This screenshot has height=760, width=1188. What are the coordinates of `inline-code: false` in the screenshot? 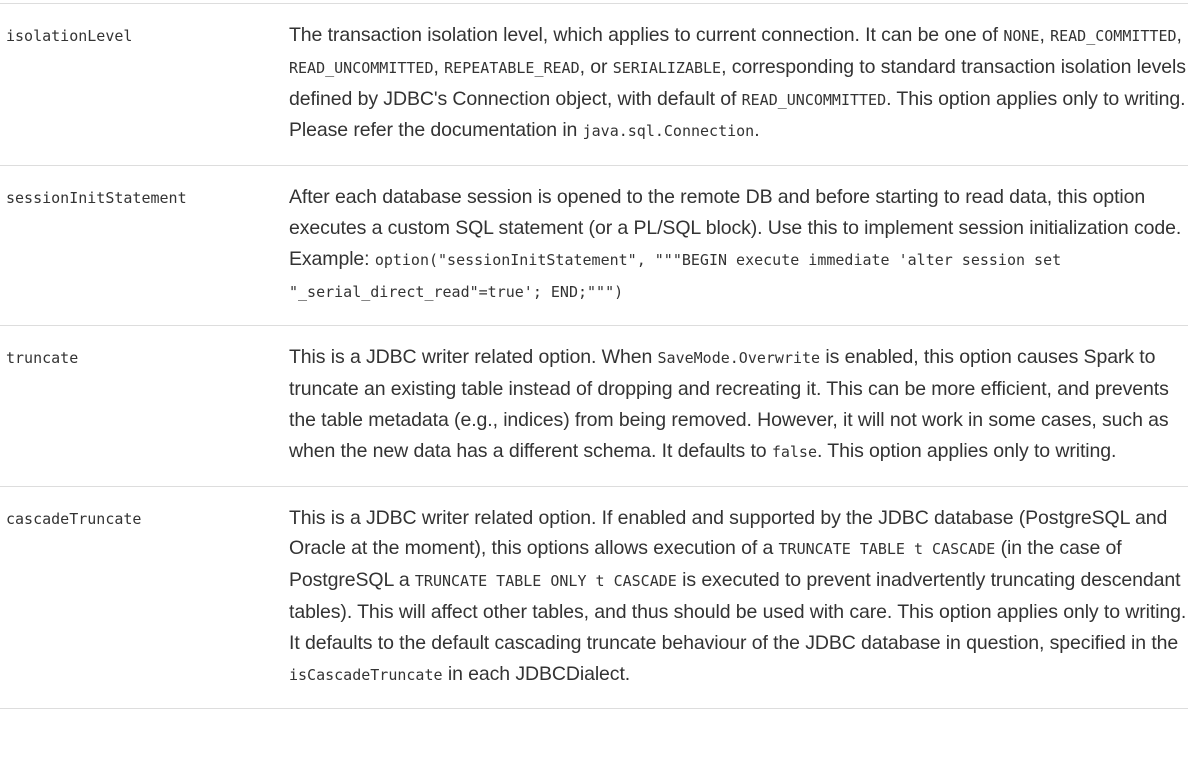 It's located at (794, 451).